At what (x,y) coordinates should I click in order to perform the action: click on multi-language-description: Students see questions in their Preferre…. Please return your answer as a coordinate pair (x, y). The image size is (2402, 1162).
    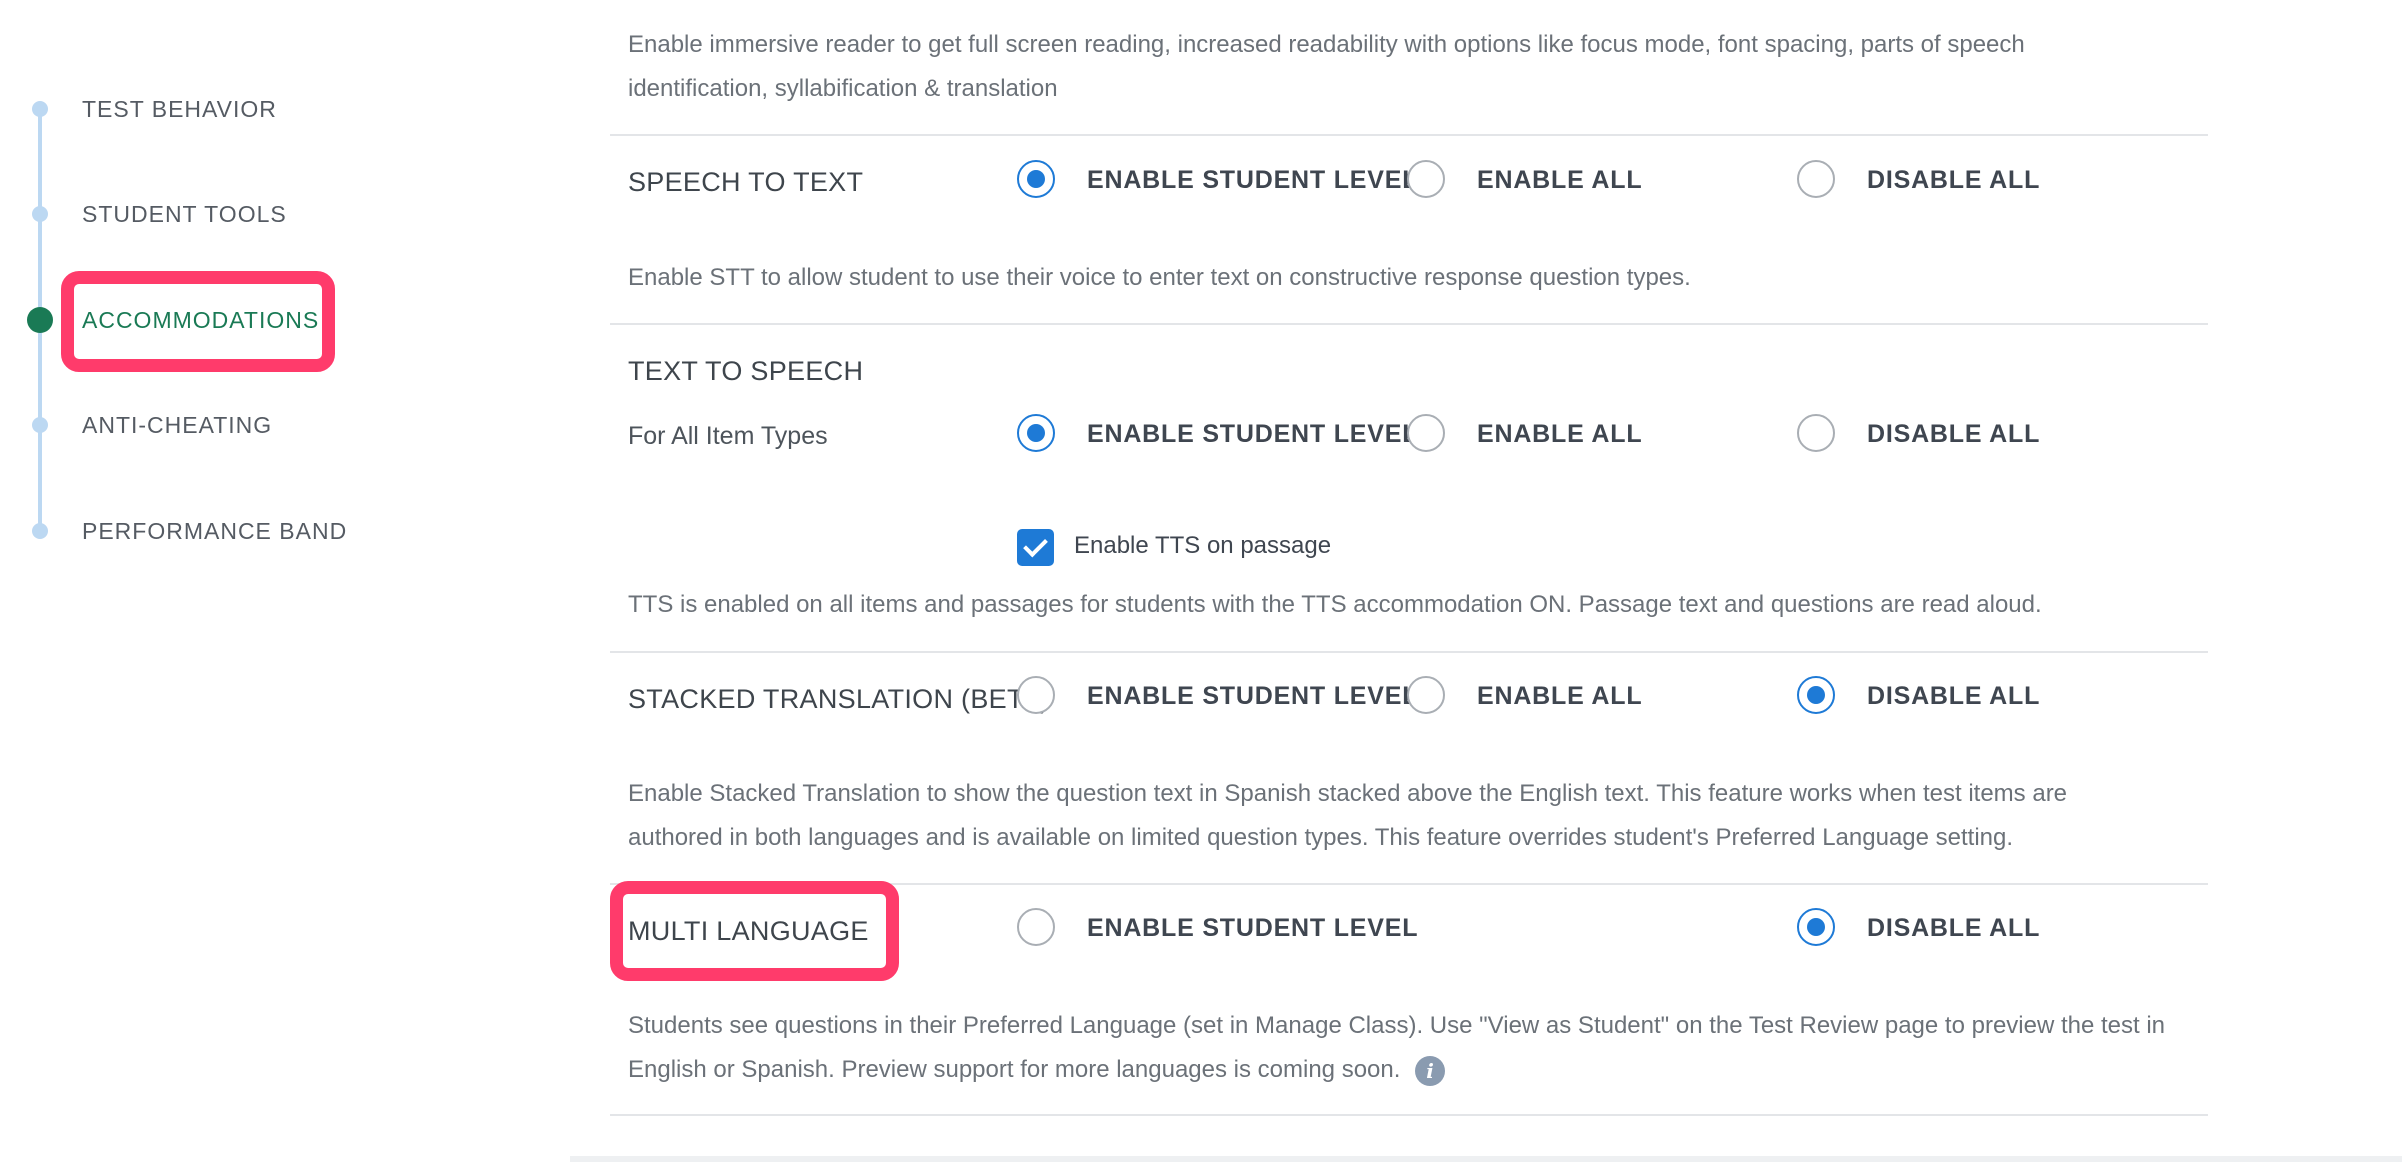
    Looking at the image, I should click on (1398, 1048).